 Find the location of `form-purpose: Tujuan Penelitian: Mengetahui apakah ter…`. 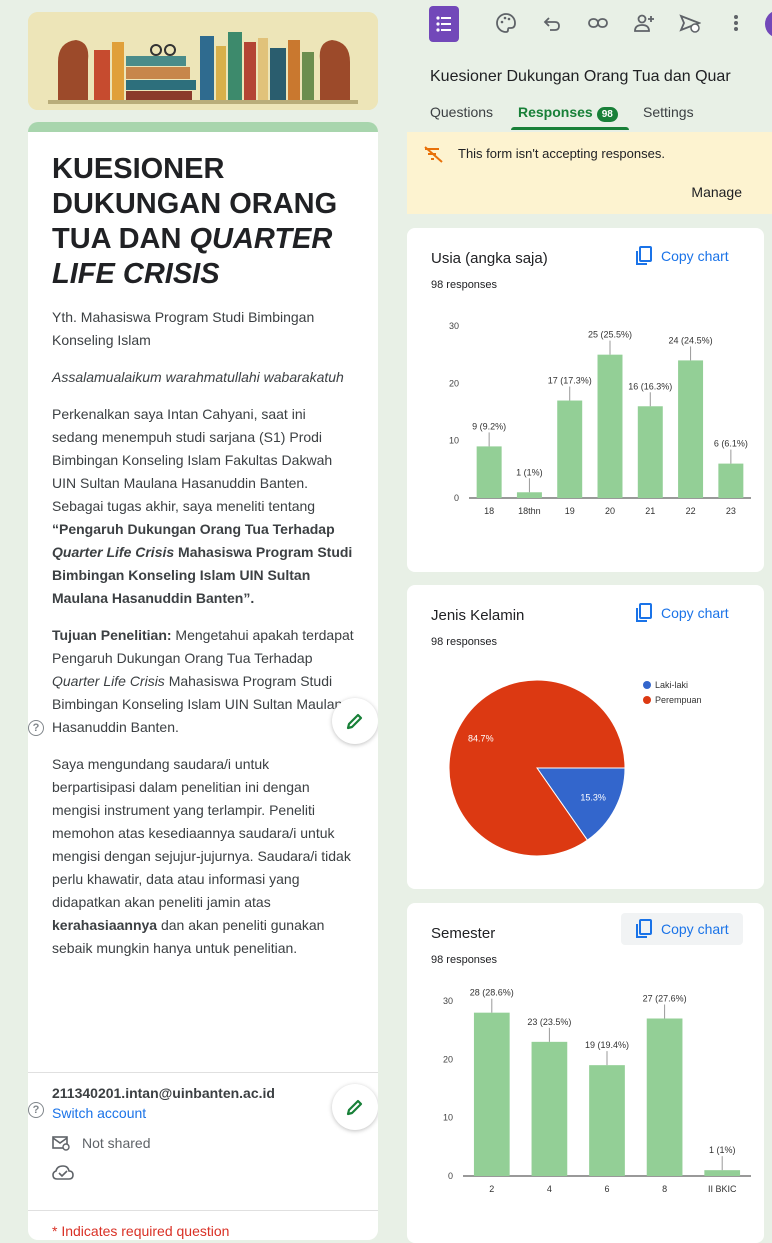

form-purpose: Tujuan Penelitian: Mengetahui apakah ter… is located at coordinates (203, 681).